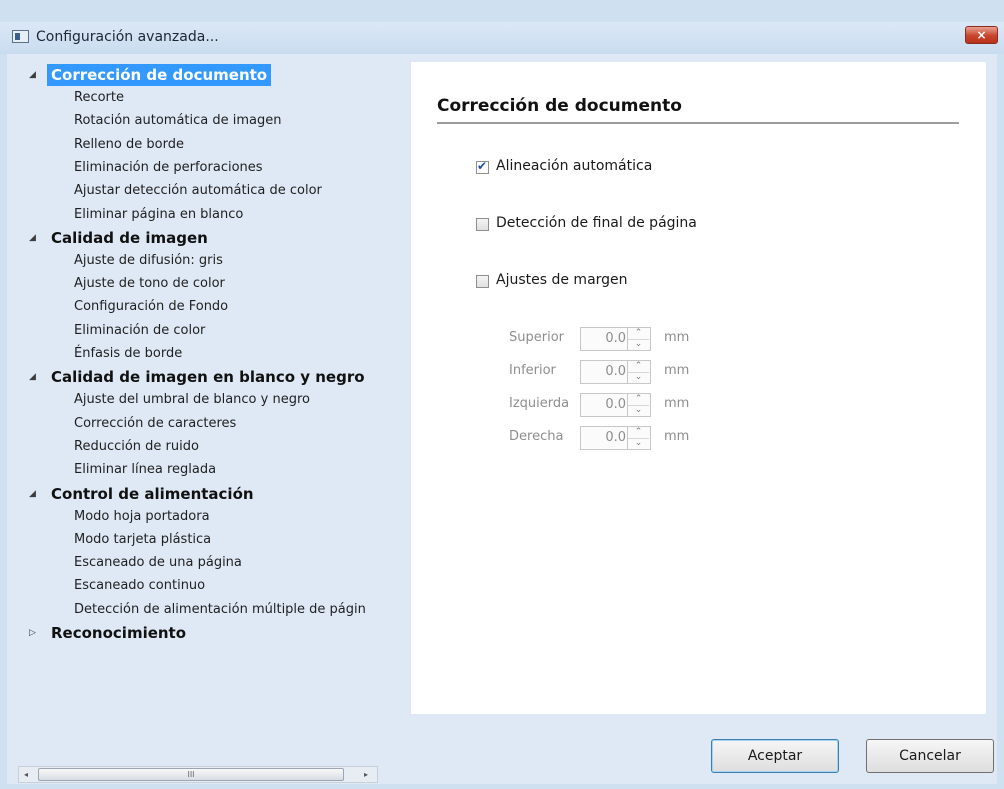 The width and height of the screenshot is (1004, 789). I want to click on tree-group-label: Reconocimiento, so click(118, 633).